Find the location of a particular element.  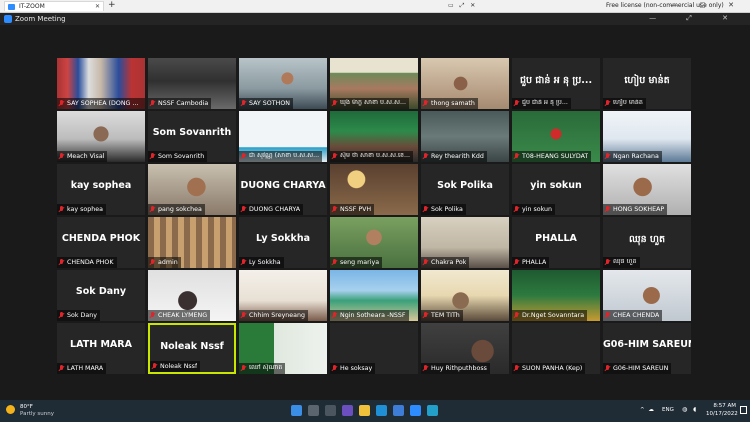

participant-tile: LATH MARA LATH MARA is located at coordinates (101, 348).